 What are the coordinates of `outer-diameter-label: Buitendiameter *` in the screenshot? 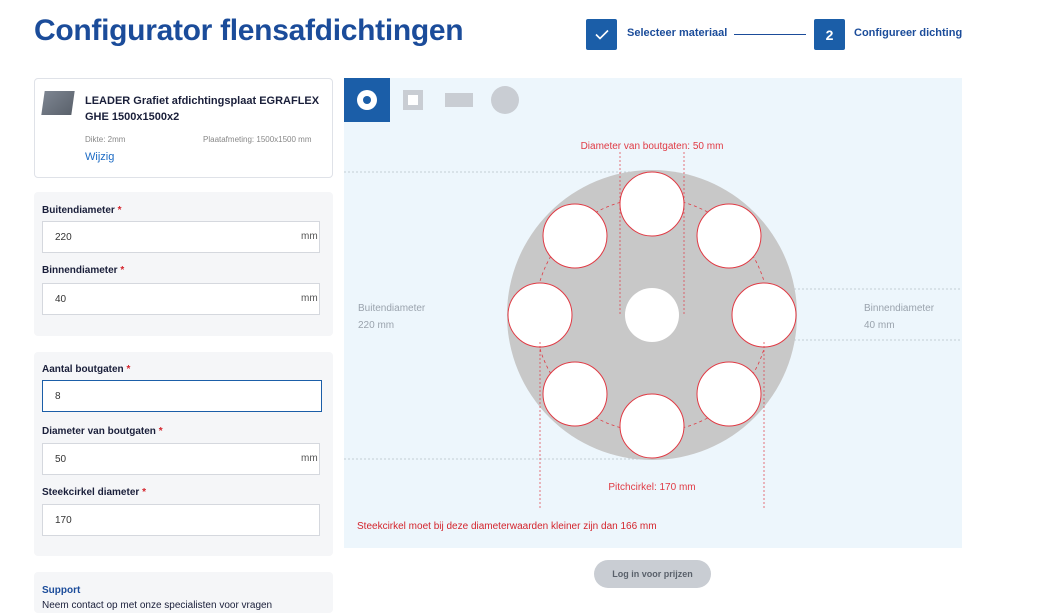 It's located at (81, 210).